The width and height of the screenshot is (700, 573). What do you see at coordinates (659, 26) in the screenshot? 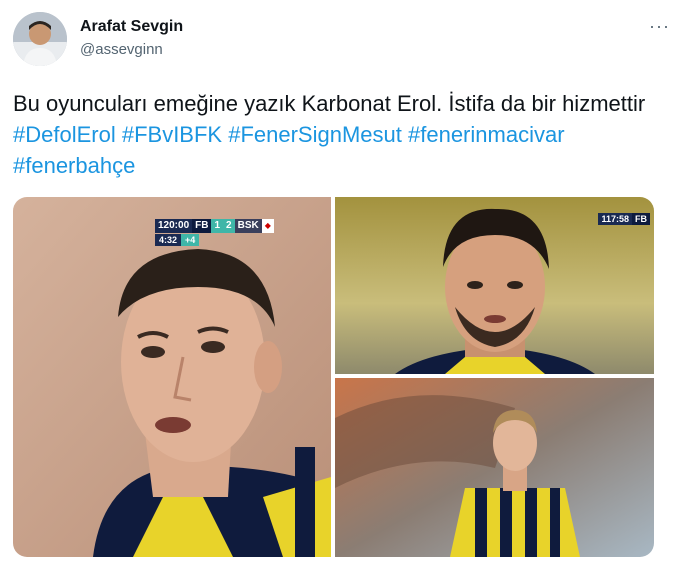
I see `more-options-icon: ···` at bounding box center [659, 26].